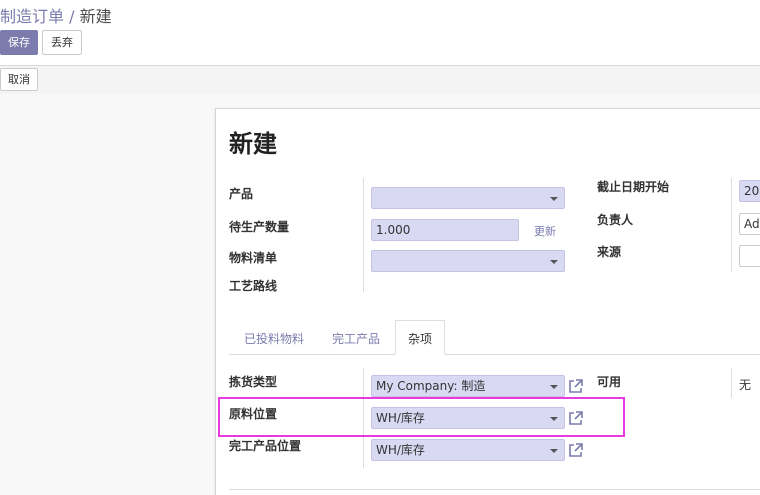 This screenshot has width=760, height=495. What do you see at coordinates (609, 252) in the screenshot?
I see `origin-label: 来源` at bounding box center [609, 252].